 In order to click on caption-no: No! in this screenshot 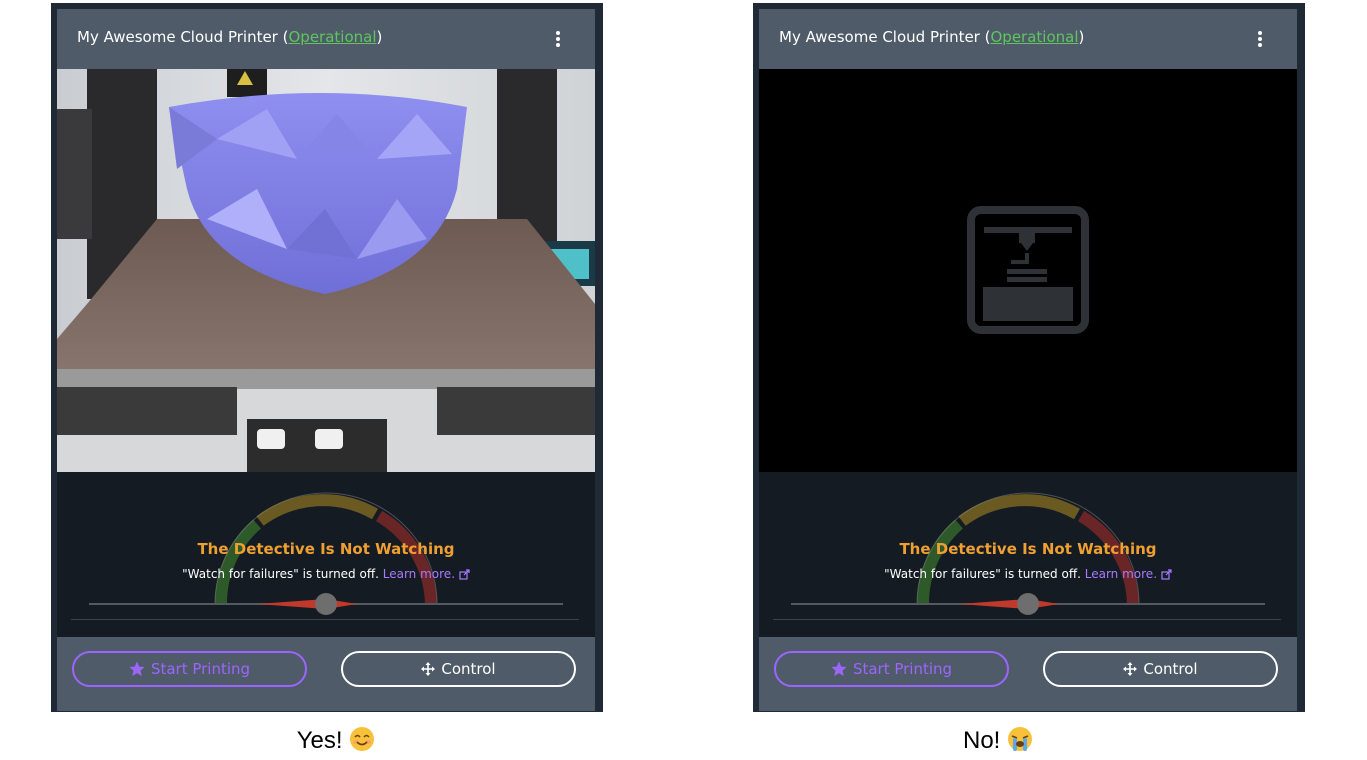, I will do `click(998, 740)`.